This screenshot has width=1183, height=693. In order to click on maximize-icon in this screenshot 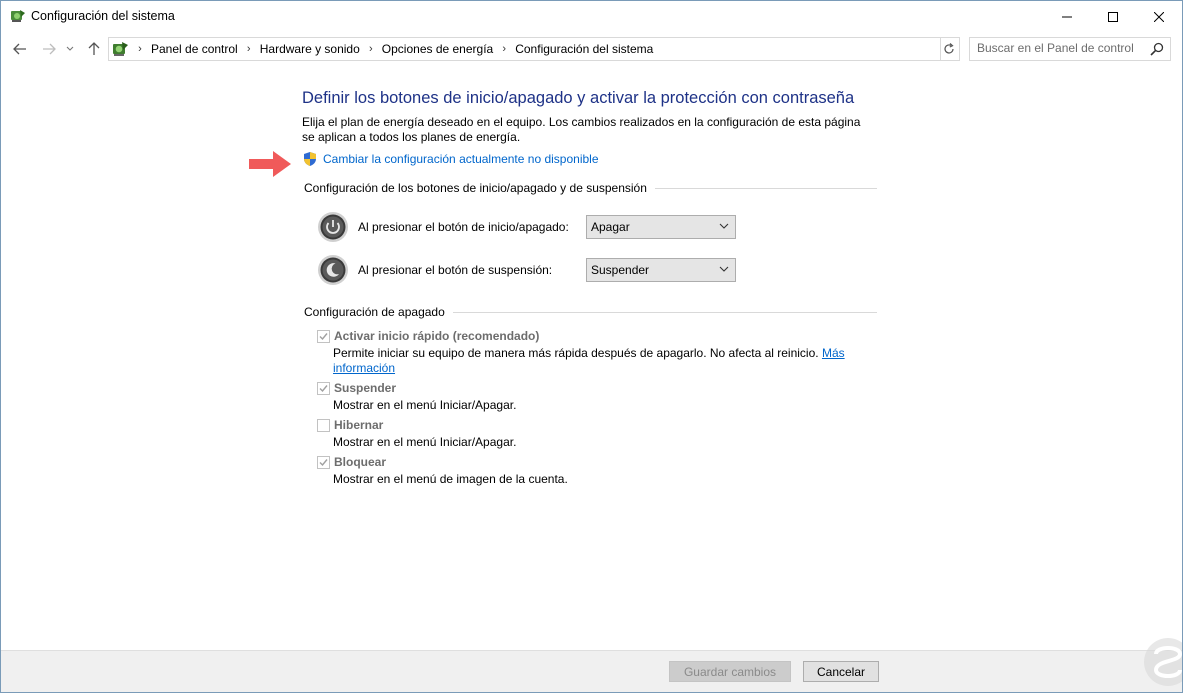, I will do `click(1113, 16)`.